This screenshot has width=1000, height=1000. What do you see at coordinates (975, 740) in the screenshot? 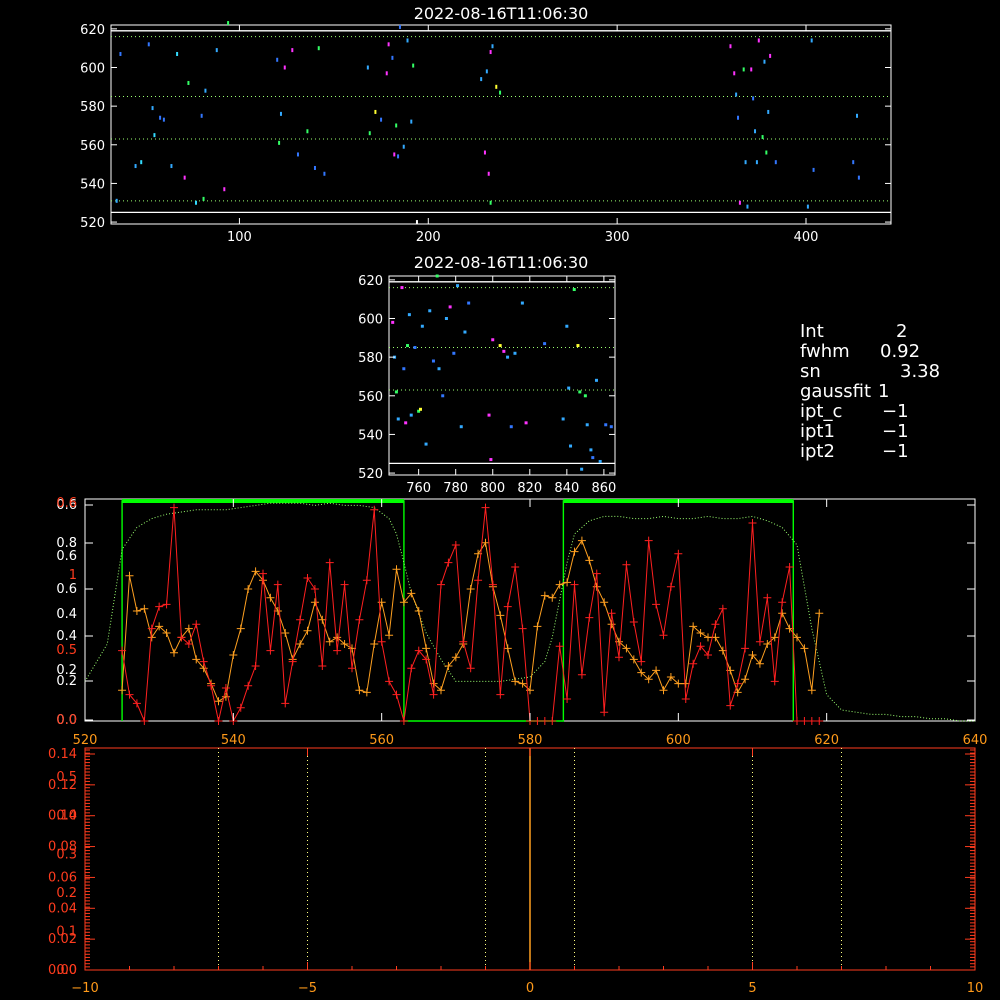
I see `x-tick-label: 640` at bounding box center [975, 740].